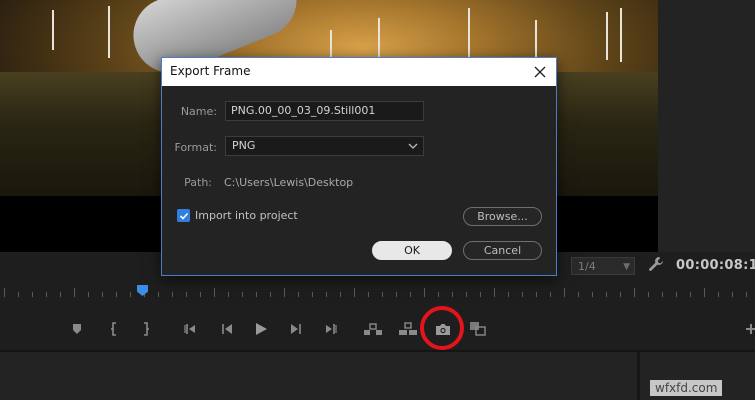 The height and width of the screenshot is (400, 755). What do you see at coordinates (244, 145) in the screenshot?
I see `format-select-value: PNG` at bounding box center [244, 145].